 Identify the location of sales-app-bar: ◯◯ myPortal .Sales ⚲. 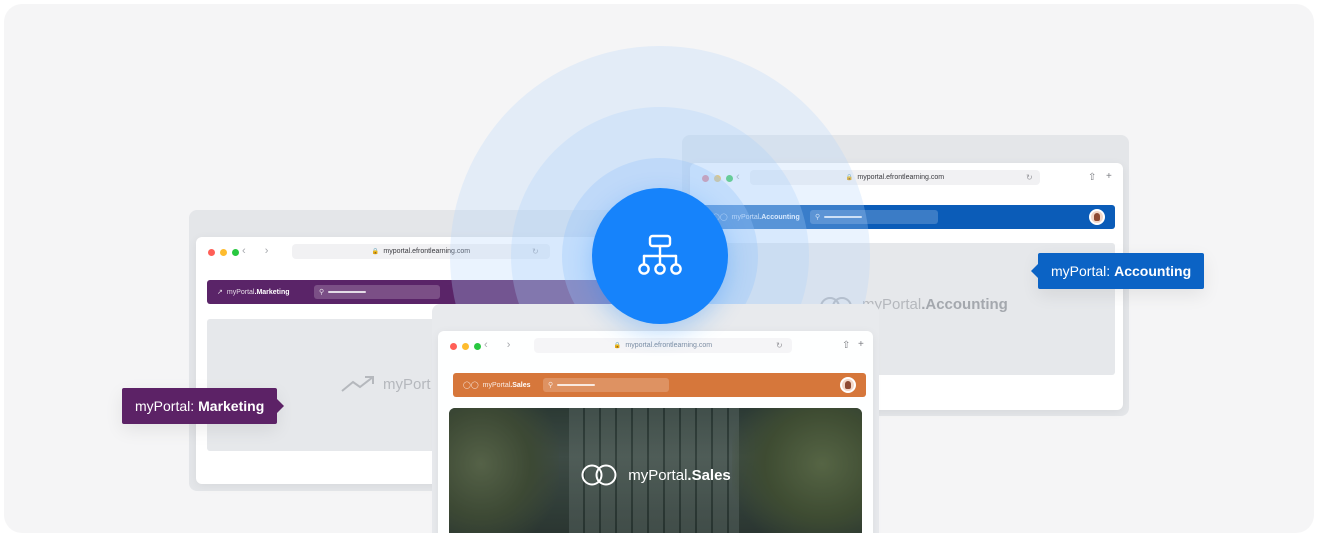
(659, 385).